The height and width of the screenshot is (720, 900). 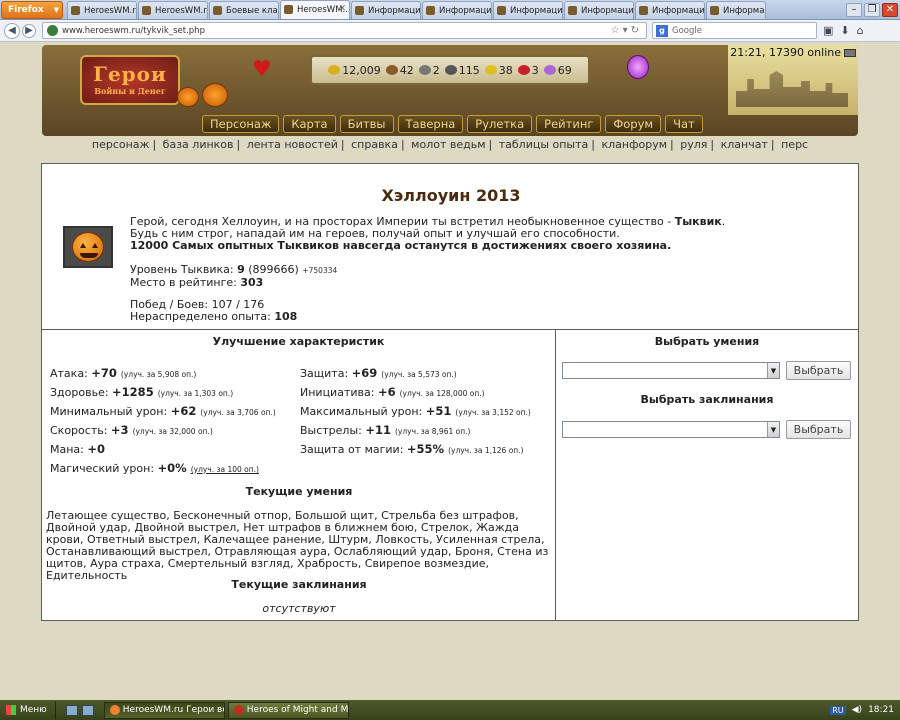 What do you see at coordinates (890, 9) in the screenshot?
I see `close-window-icon: ✕` at bounding box center [890, 9].